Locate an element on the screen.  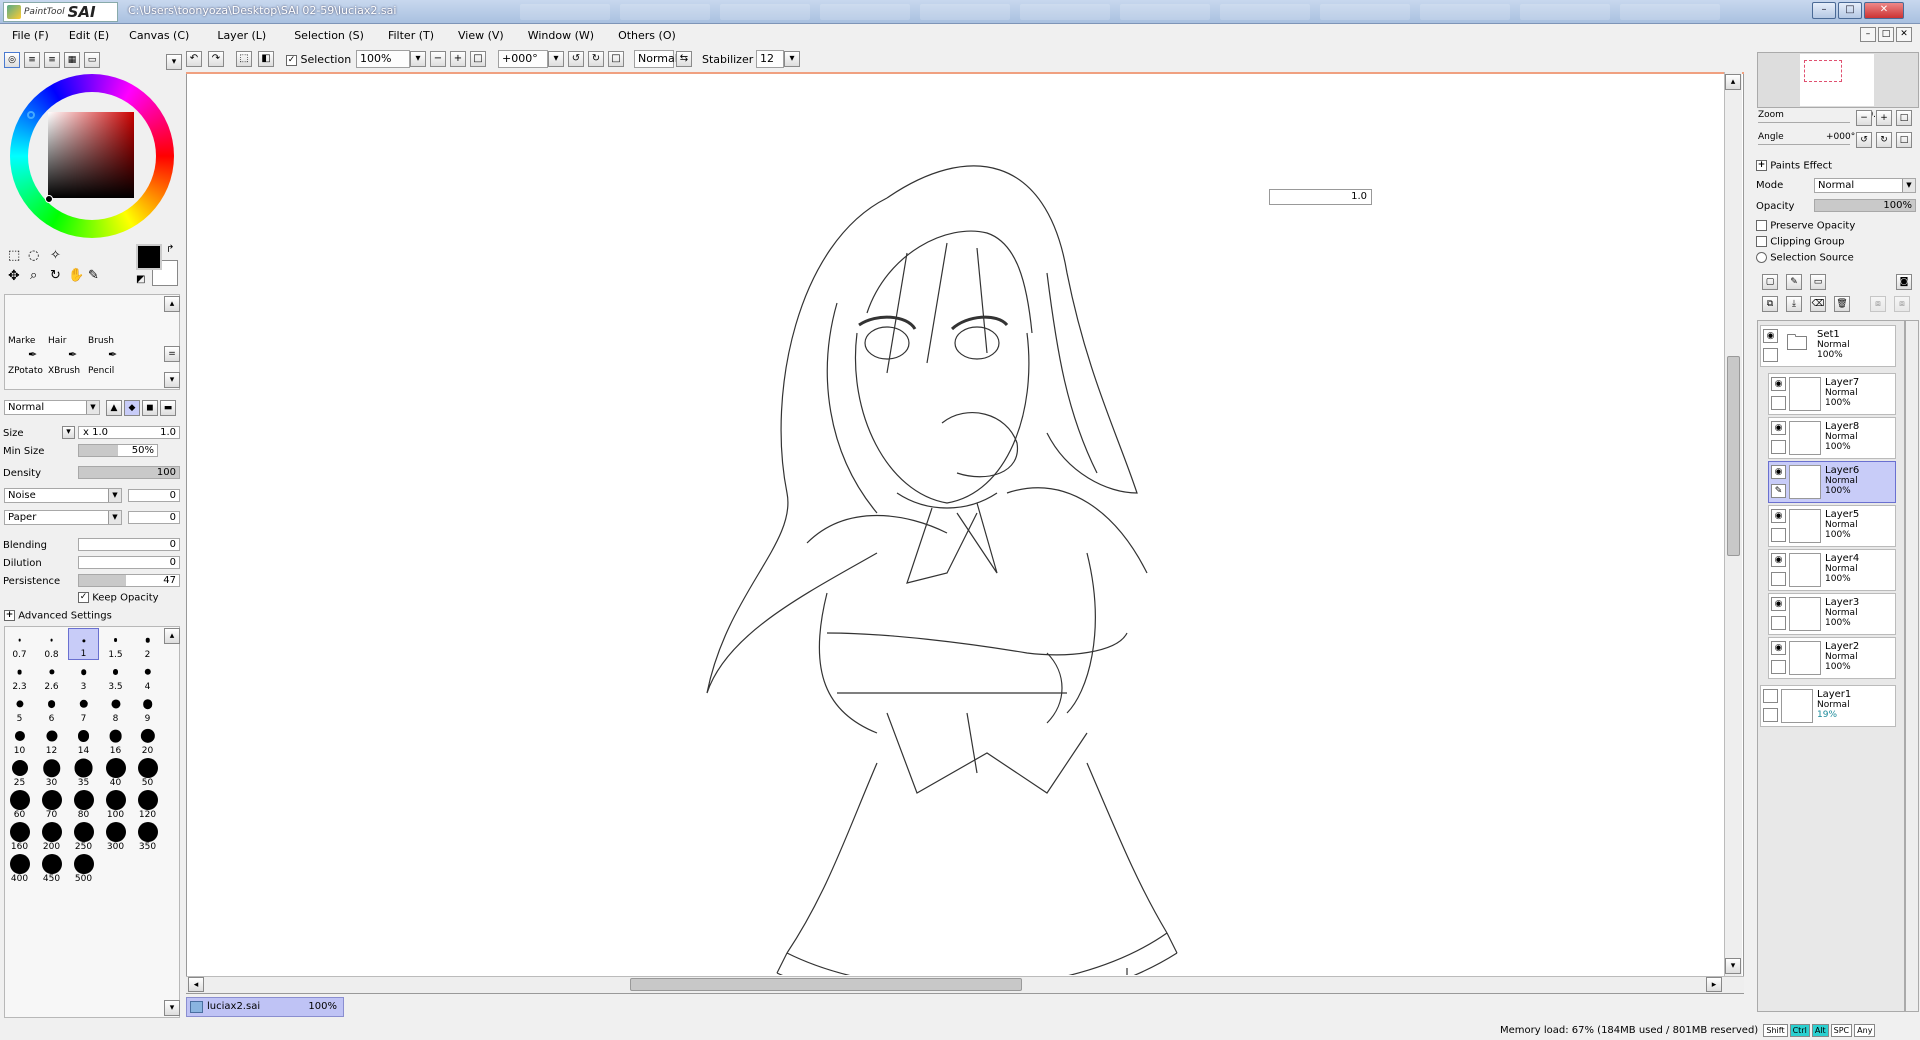
menu-file: File (F) is located at coordinates (29, 36).